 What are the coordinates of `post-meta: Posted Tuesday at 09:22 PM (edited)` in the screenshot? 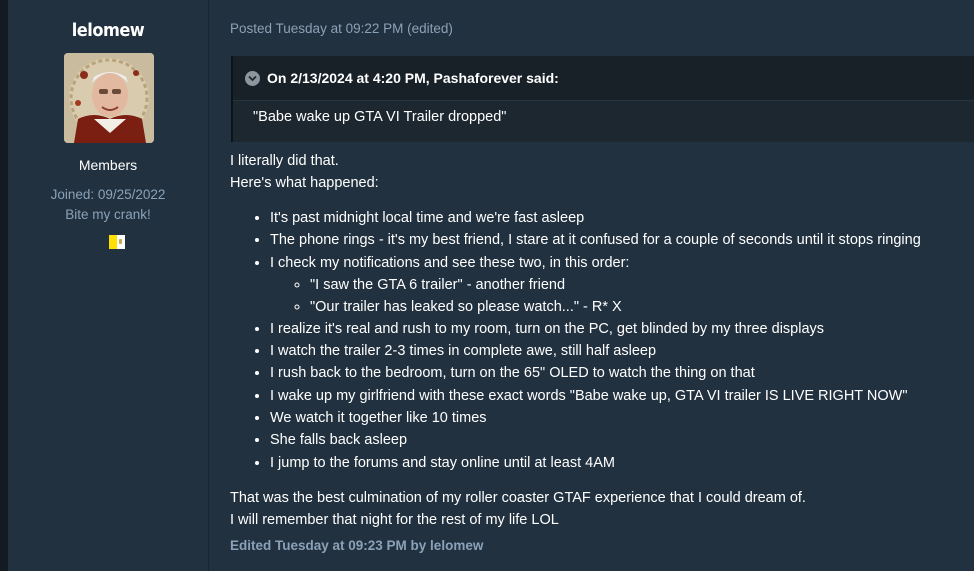 It's located at (341, 28).